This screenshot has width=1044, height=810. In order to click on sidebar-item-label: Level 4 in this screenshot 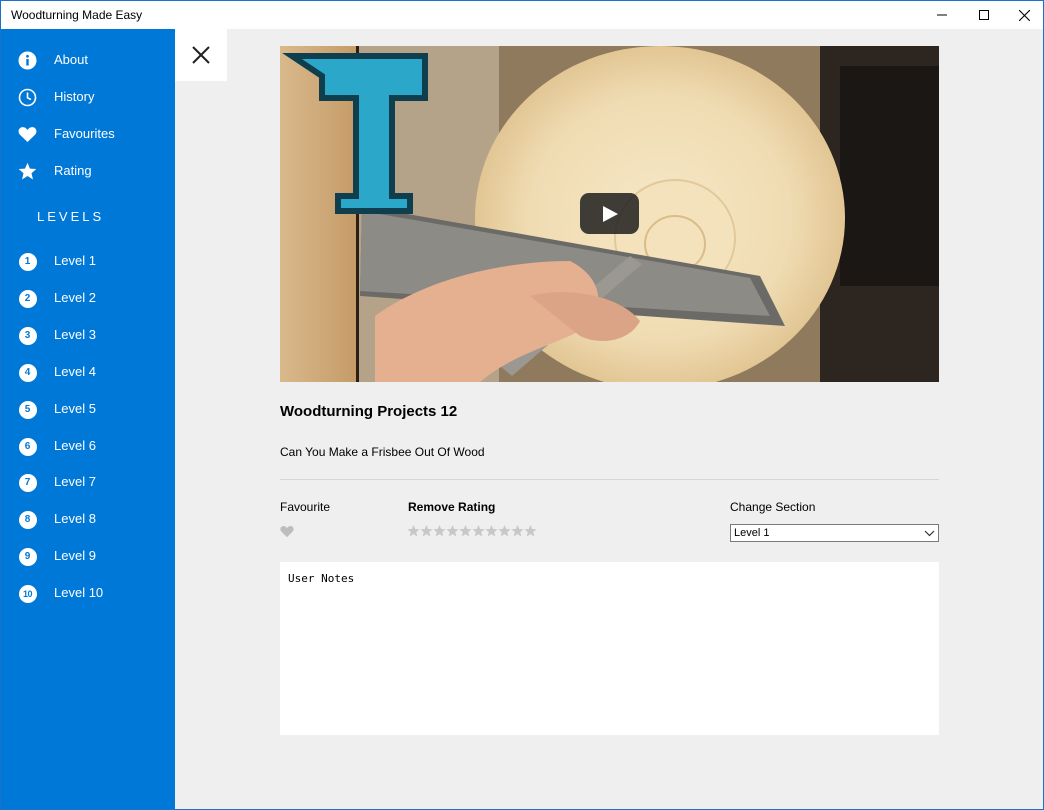, I will do `click(75, 371)`.